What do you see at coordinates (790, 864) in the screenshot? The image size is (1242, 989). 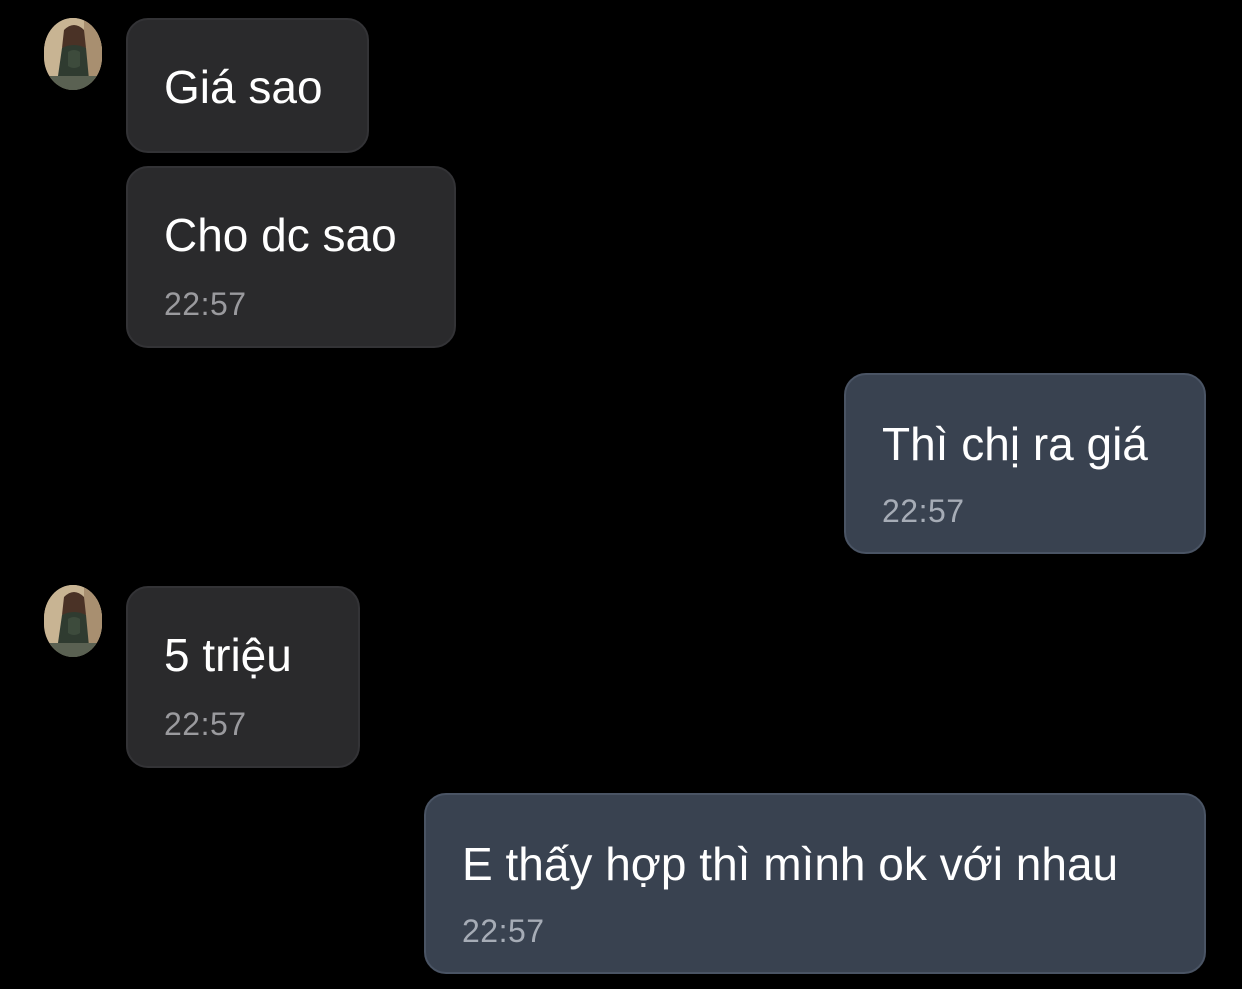 I see `message-text: E thấy hợp thì mình ok với nhau` at bounding box center [790, 864].